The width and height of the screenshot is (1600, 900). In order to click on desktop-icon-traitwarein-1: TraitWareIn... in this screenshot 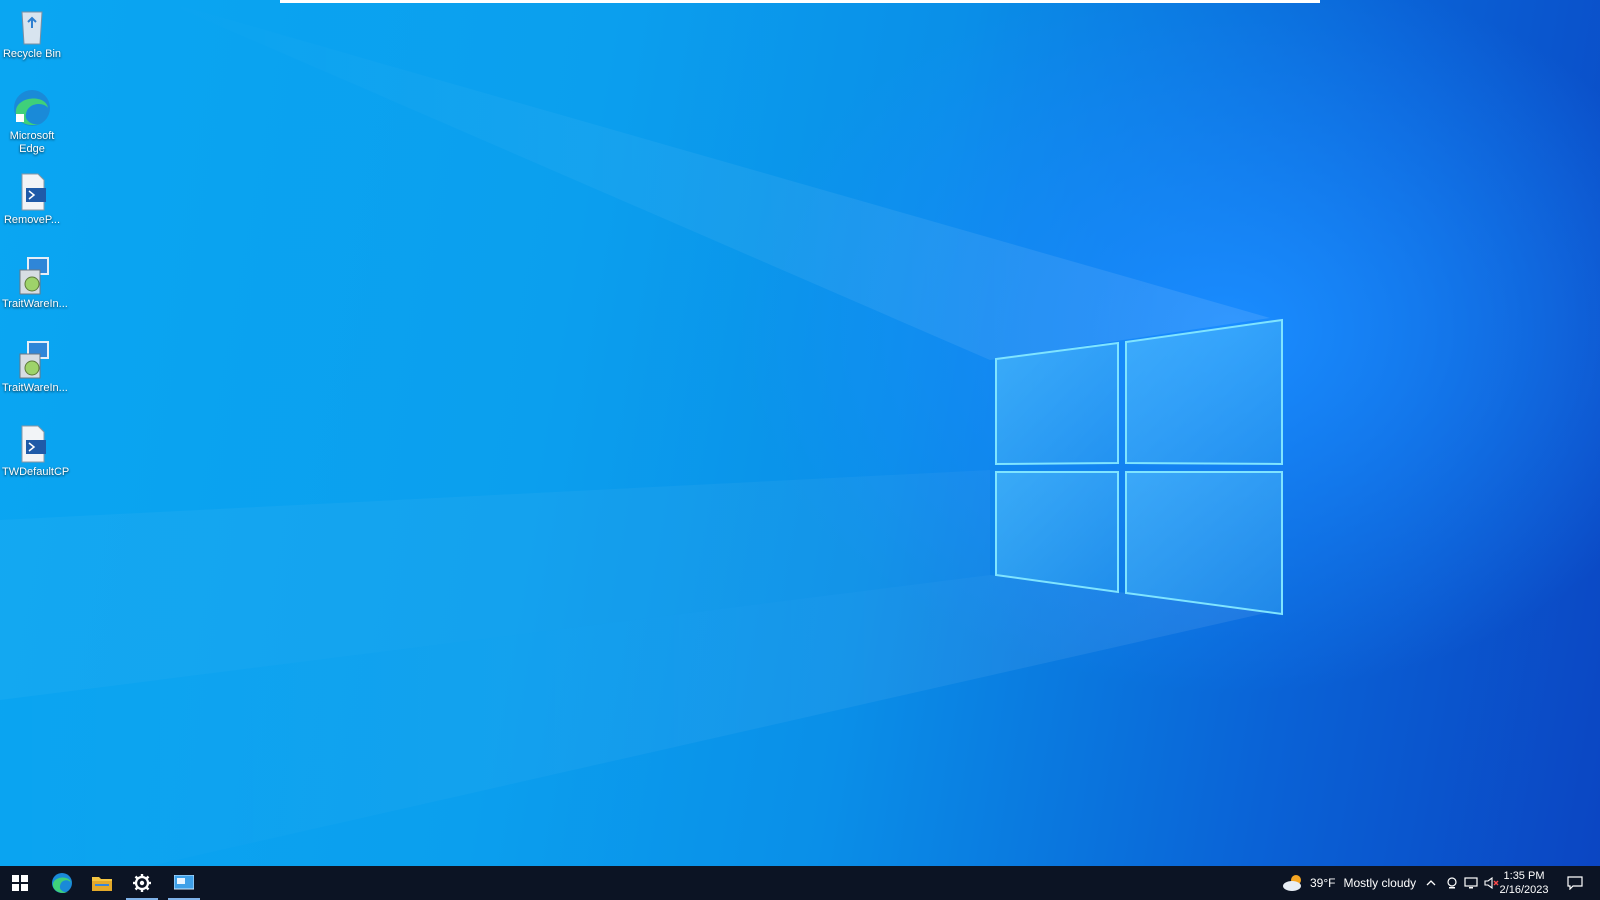, I will do `click(35, 283)`.